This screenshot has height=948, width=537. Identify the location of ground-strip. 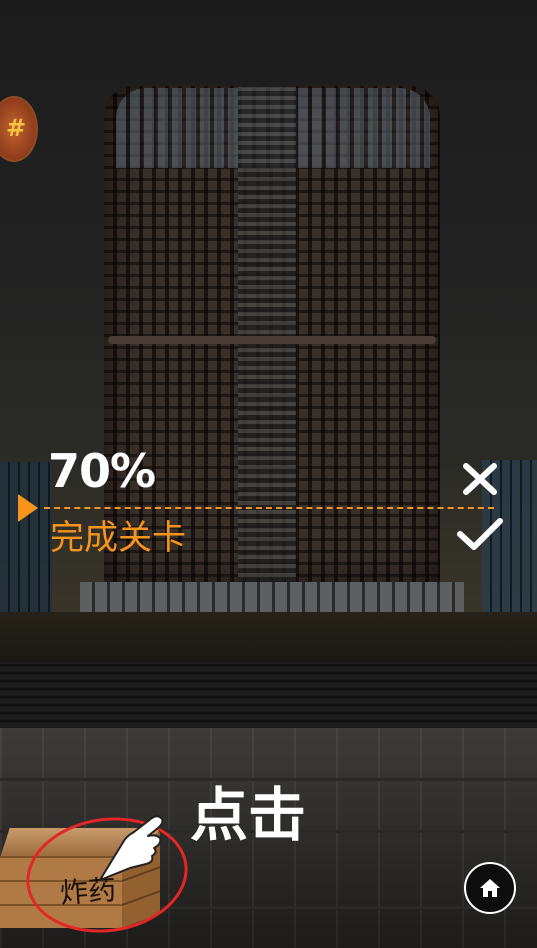
(268, 640).